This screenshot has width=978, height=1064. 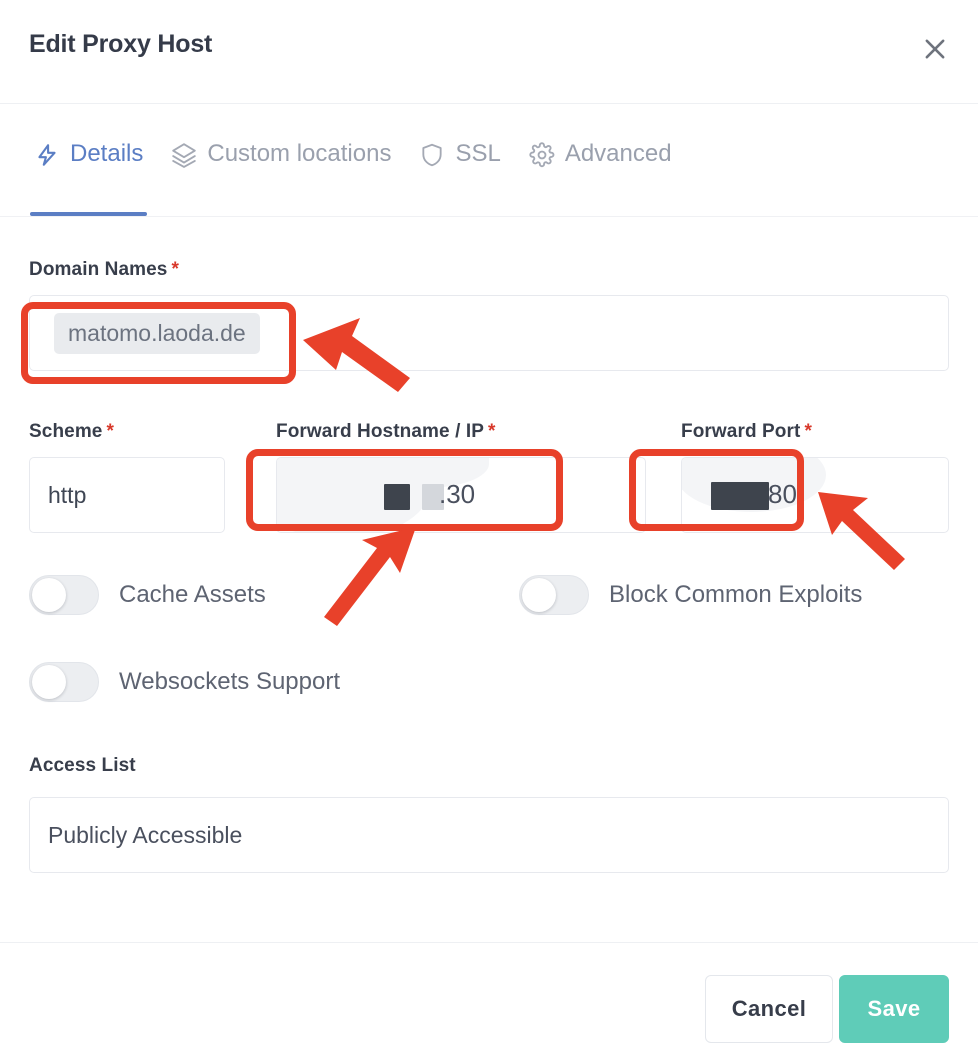 What do you see at coordinates (67, 494) in the screenshot?
I see `scheme-value: http` at bounding box center [67, 494].